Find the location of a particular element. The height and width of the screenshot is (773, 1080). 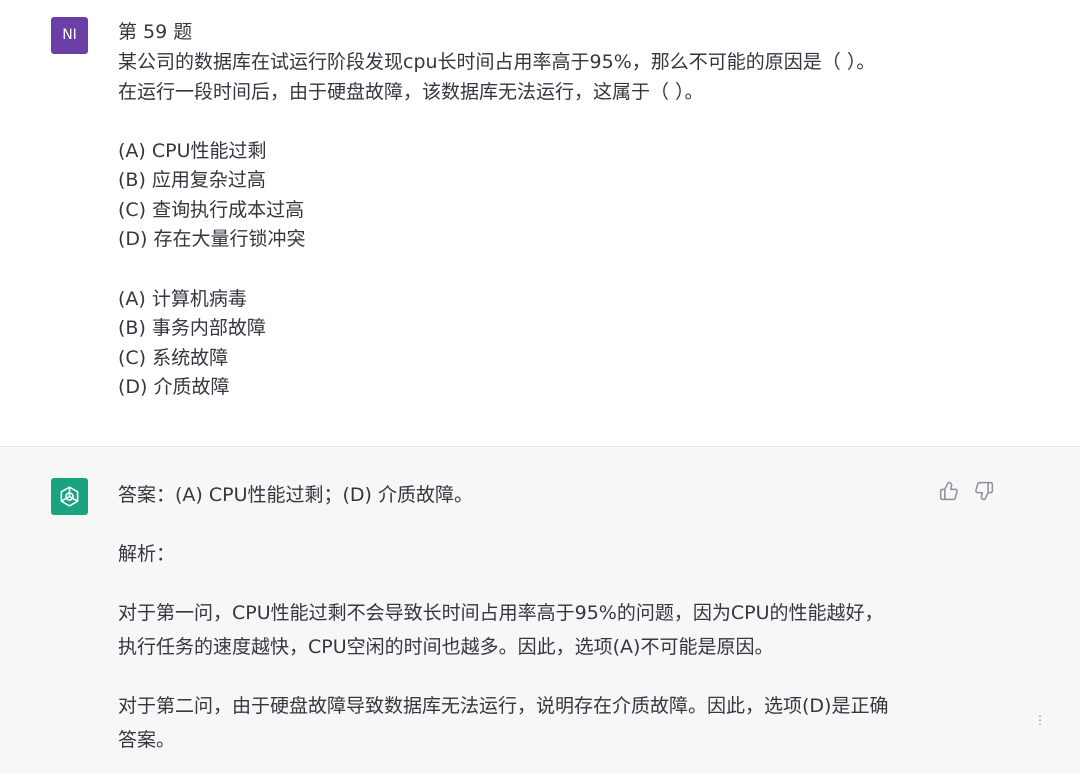

option-1-c: (C) 查询执行成本过高 is located at coordinates (211, 210).